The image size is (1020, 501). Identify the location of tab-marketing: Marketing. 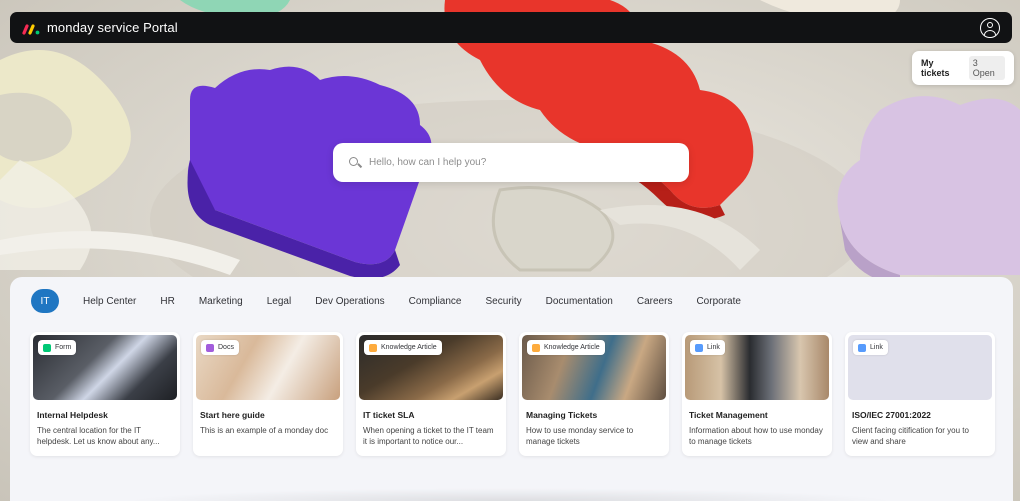
(221, 301).